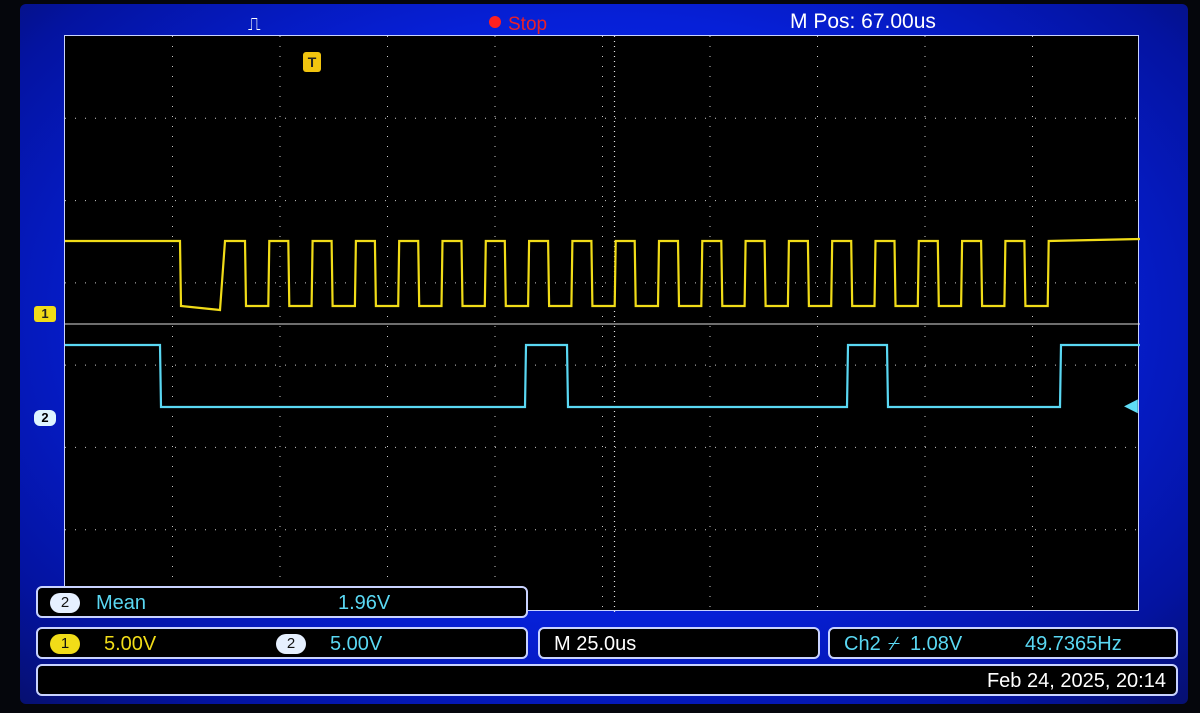  Describe the element at coordinates (595, 644) in the screenshot. I see `timebase-value: M 25.0us` at that location.